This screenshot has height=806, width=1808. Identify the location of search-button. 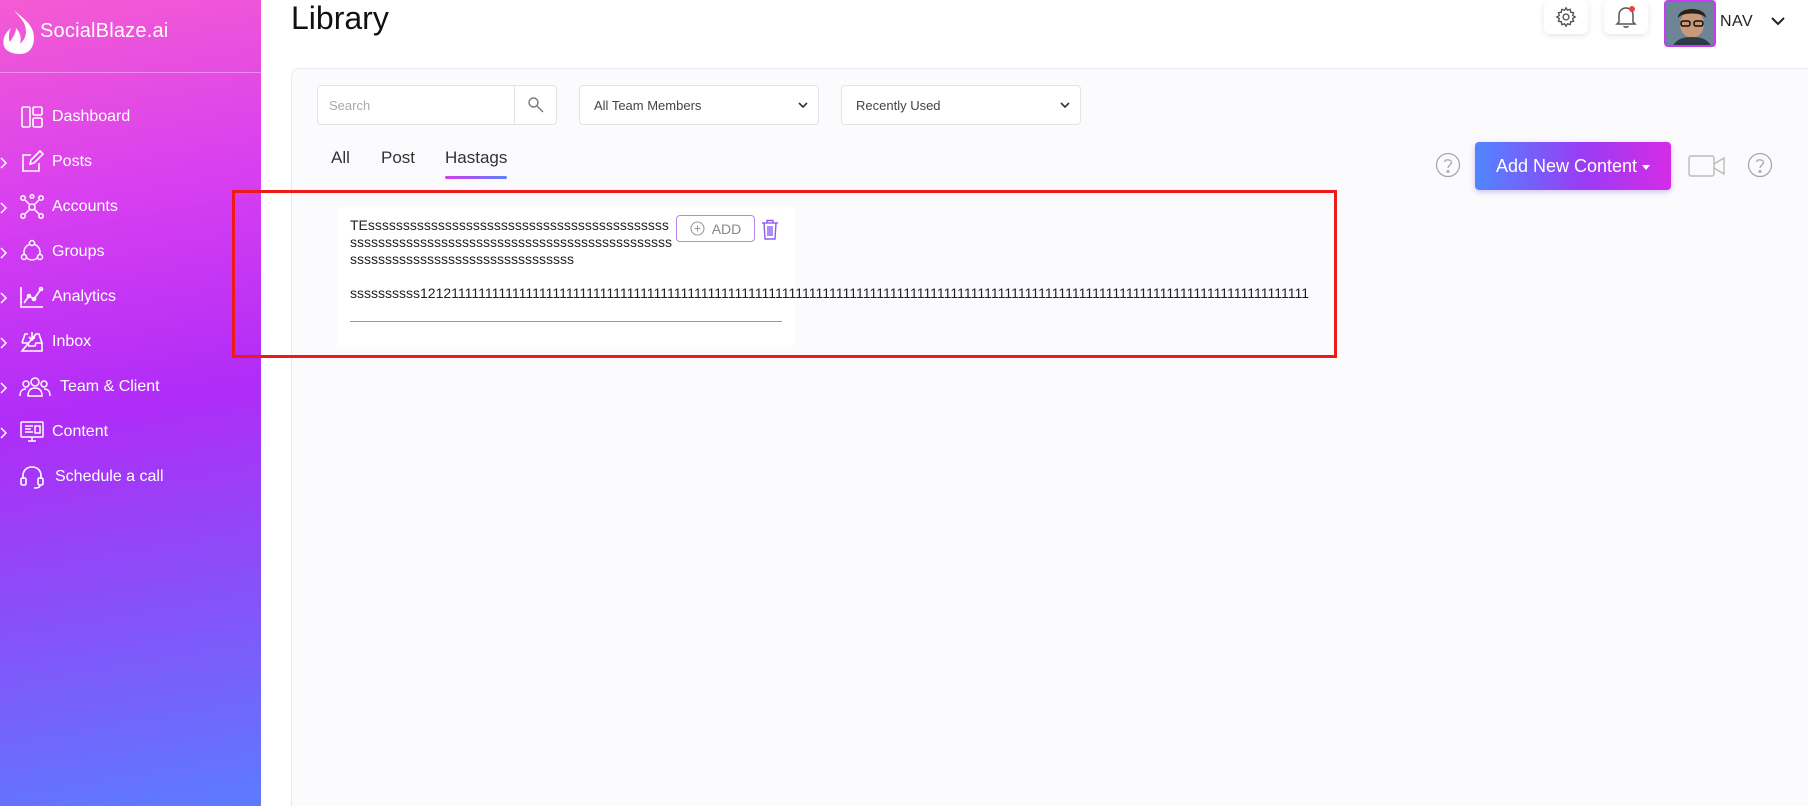
(535, 105).